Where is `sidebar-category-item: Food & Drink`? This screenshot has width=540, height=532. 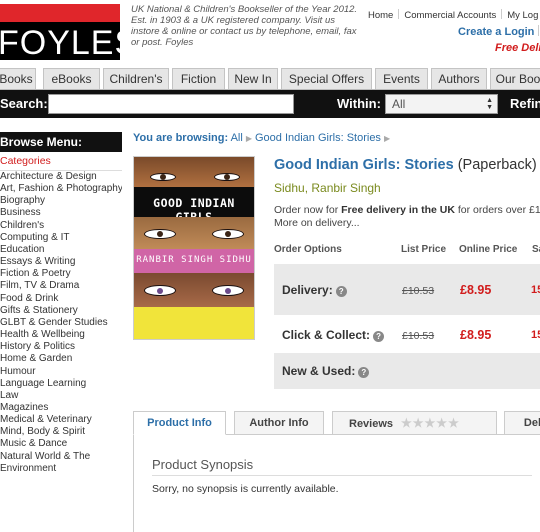
sidebar-category-item: Food & Drink is located at coordinates (61, 299).